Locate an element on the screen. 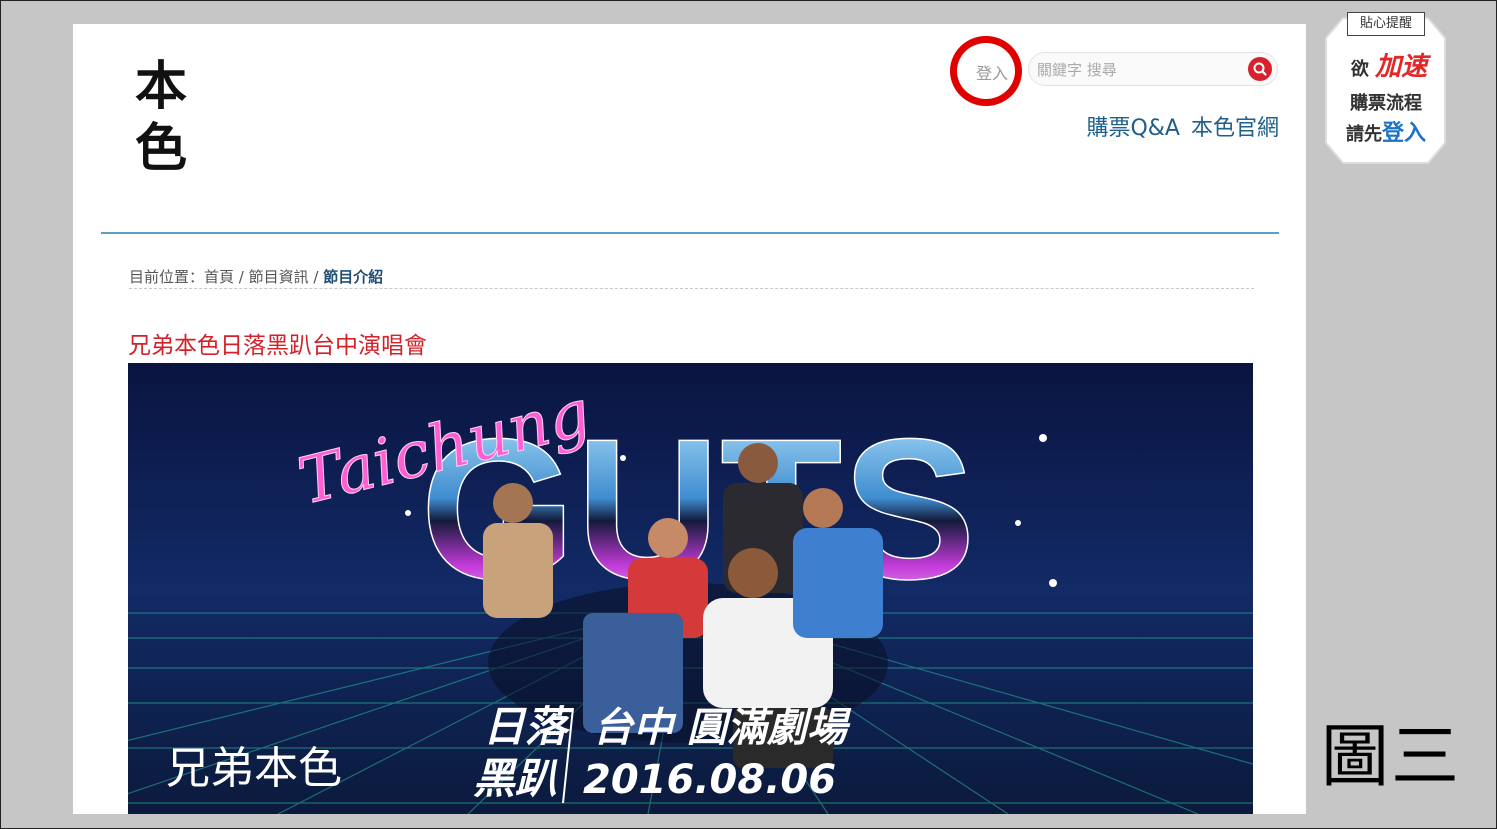  breadcrumb-current: 節目介紹 is located at coordinates (353, 277).